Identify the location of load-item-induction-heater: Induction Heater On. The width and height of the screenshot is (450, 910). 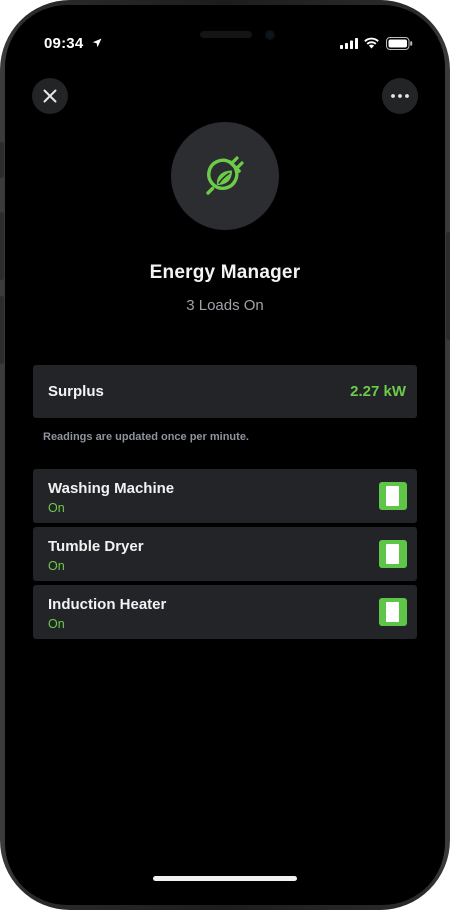
(225, 612).